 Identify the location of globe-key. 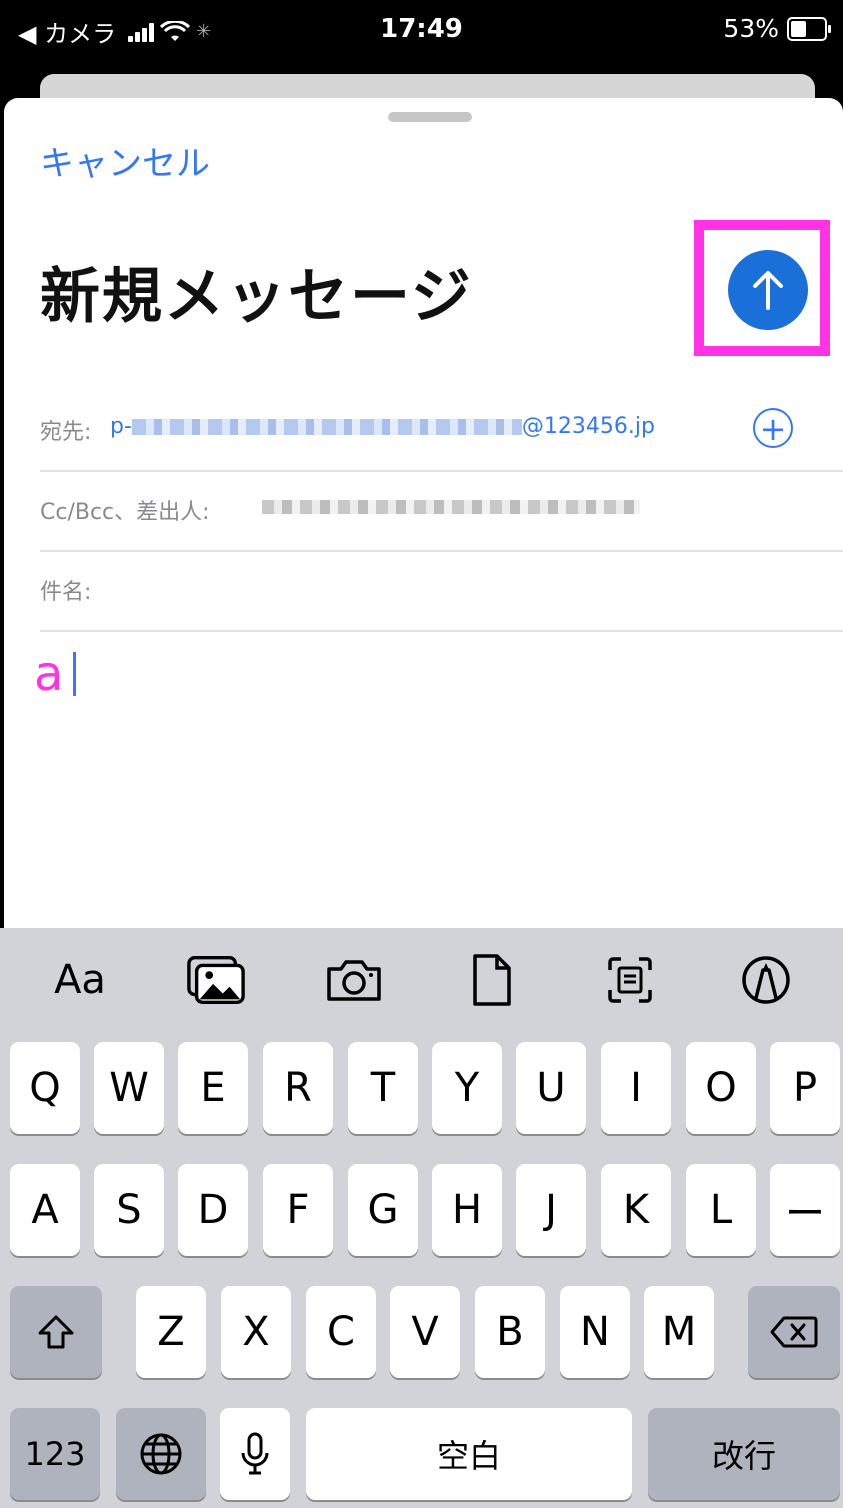
(161, 1454).